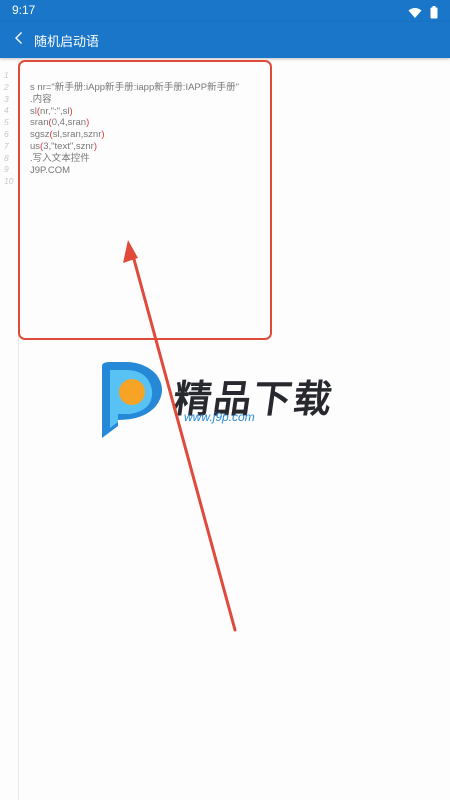 This screenshot has height=800, width=450. I want to click on app-bar: 随机启动语, so click(225, 40).